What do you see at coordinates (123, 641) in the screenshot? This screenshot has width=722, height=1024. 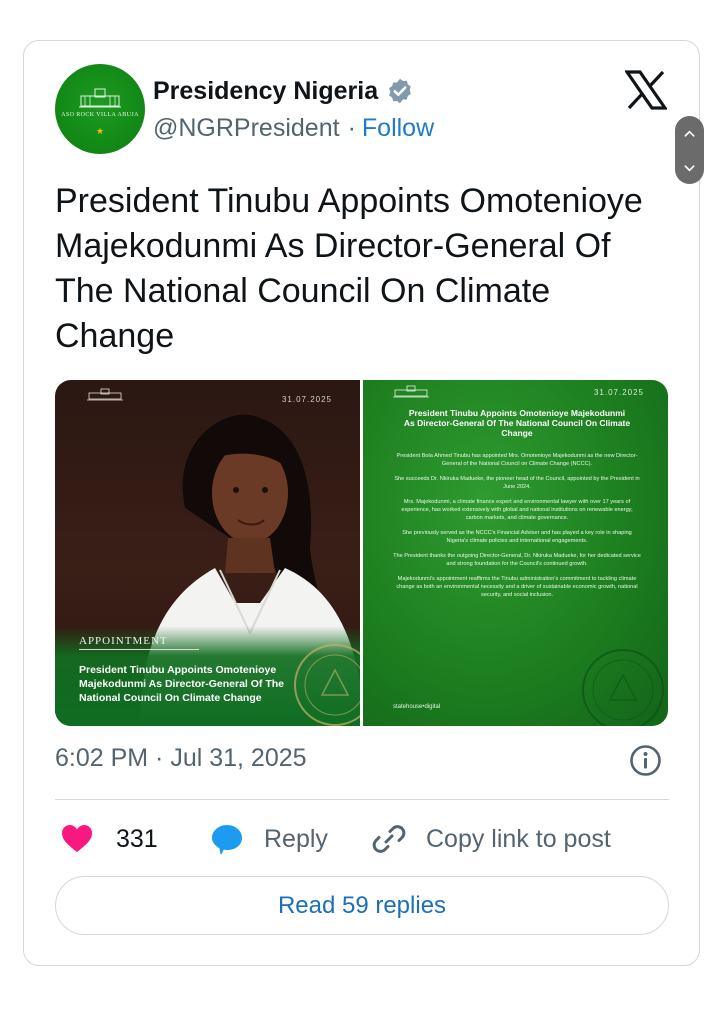 I see `appointment-label: APPOINTMENT` at bounding box center [123, 641].